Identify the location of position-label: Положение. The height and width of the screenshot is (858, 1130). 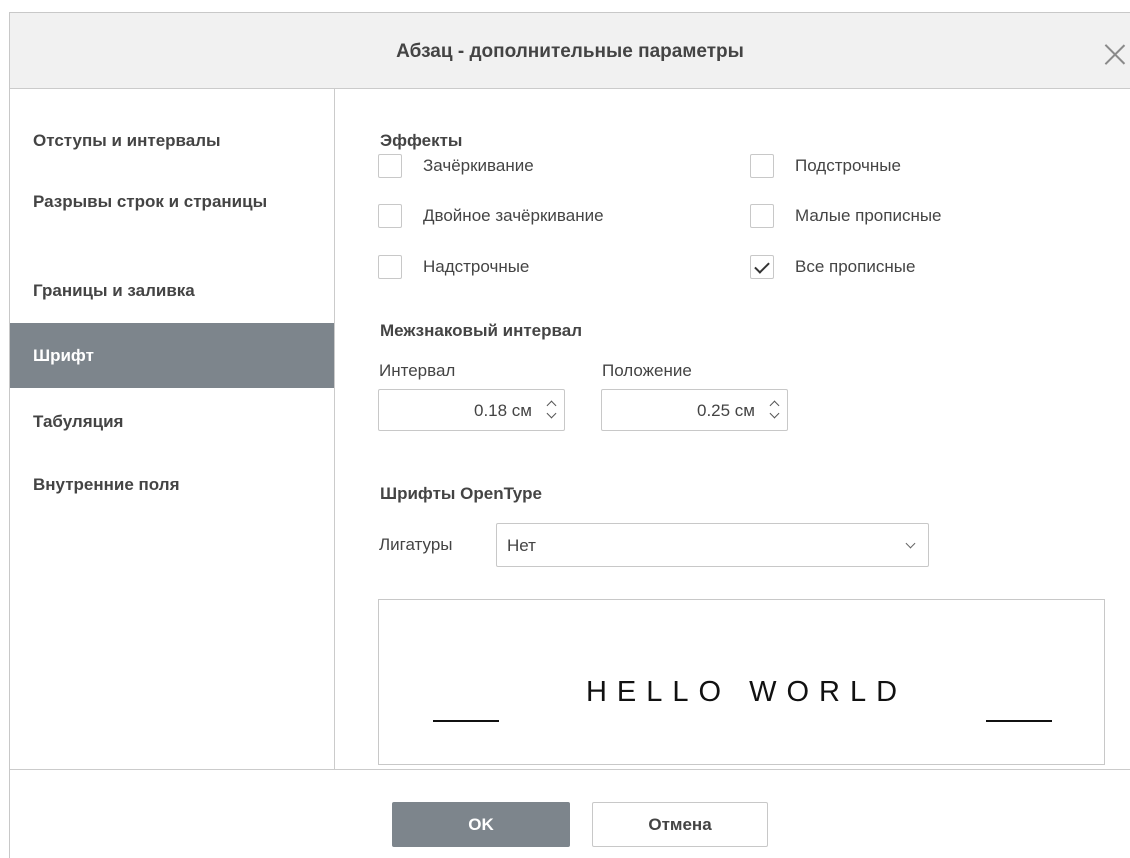
(647, 370).